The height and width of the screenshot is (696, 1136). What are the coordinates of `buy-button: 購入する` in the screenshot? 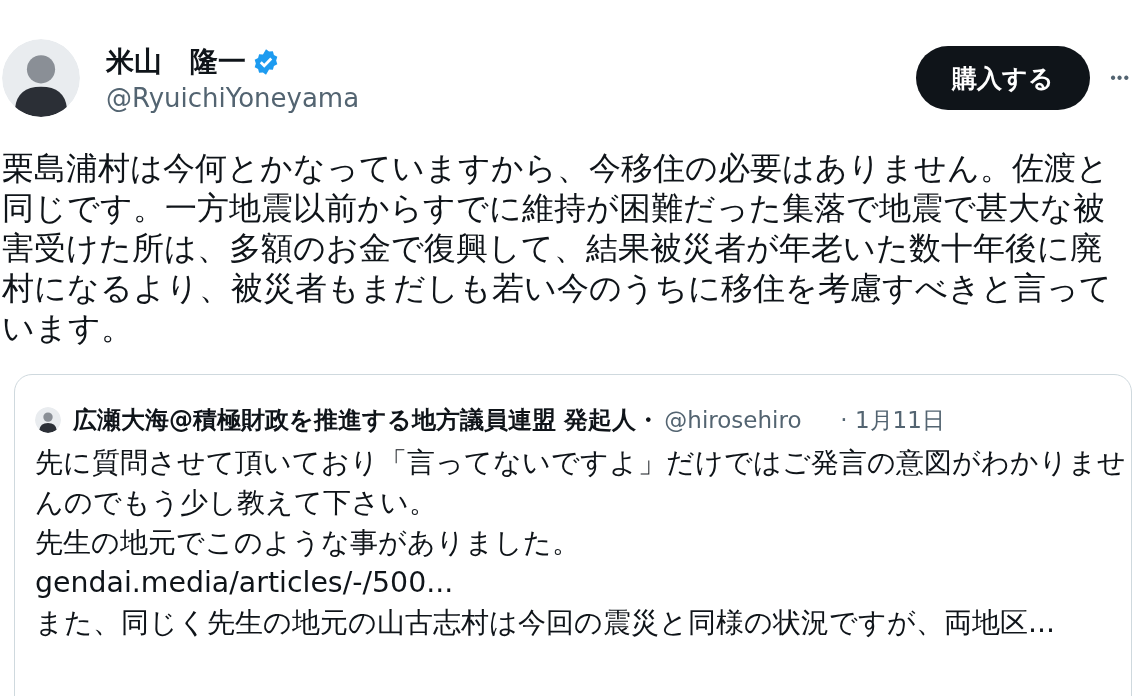 It's located at (1003, 78).